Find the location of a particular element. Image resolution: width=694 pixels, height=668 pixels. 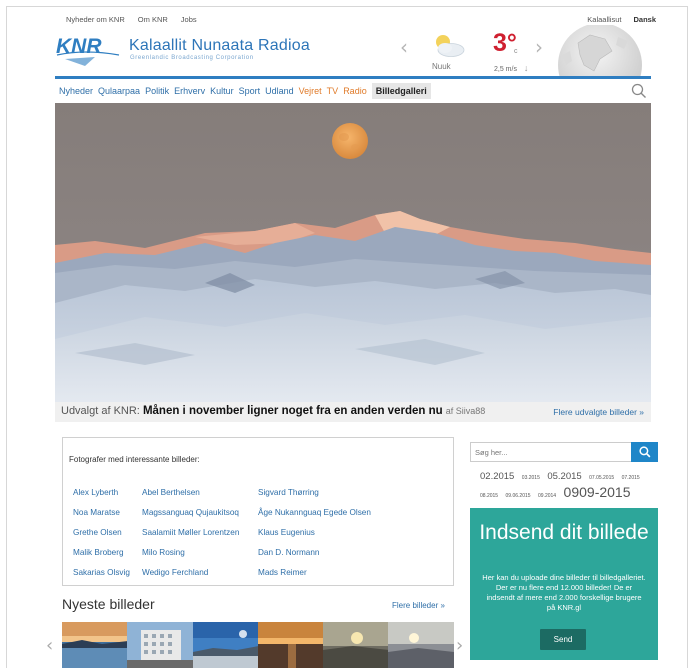

newest-images-carousel is located at coordinates (258, 645).